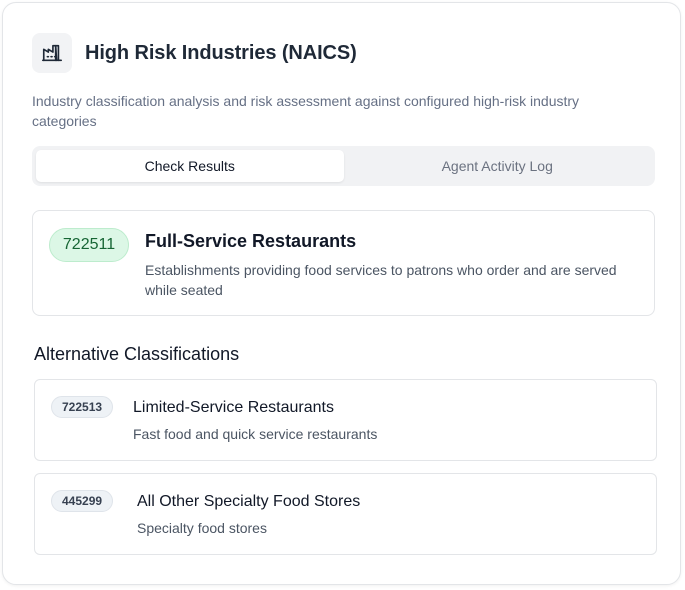 The image size is (685, 590). What do you see at coordinates (255, 434) in the screenshot?
I see `classification-description: Fast food and quick service restaurants` at bounding box center [255, 434].